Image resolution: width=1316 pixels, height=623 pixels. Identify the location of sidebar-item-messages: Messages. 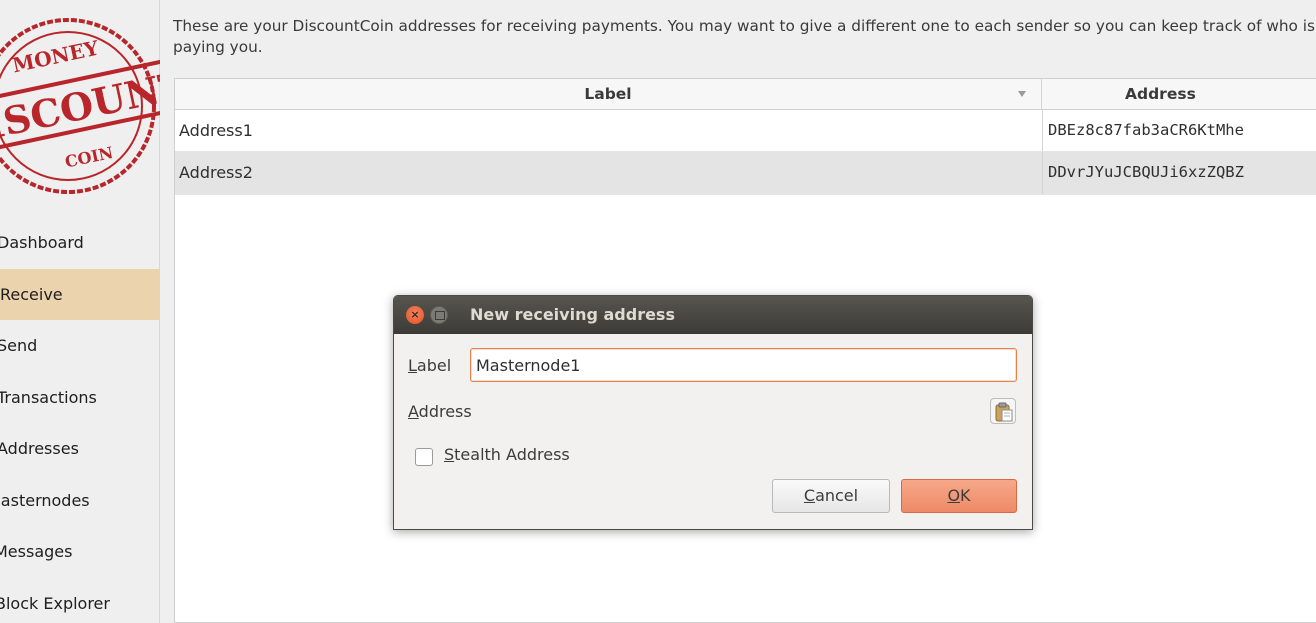
(80, 552).